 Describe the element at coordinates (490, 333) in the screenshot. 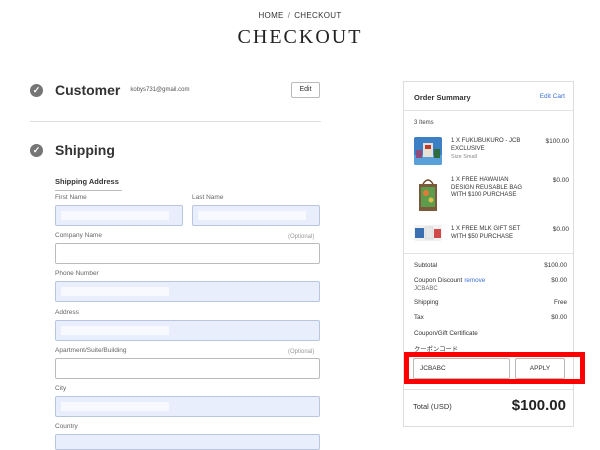

I see `gift-certificate-toggle: Coupon/Gift Certificate` at that location.